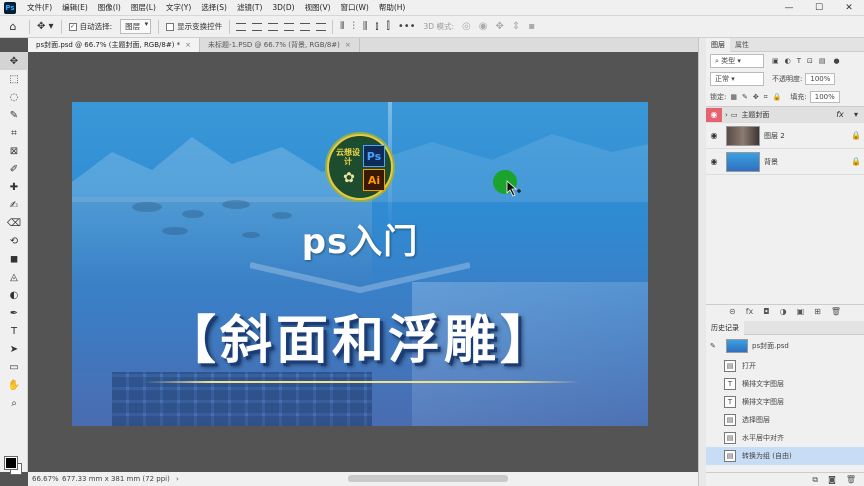 The image size is (864, 486). I want to click on 3d-pan-icon: ✥, so click(499, 26).